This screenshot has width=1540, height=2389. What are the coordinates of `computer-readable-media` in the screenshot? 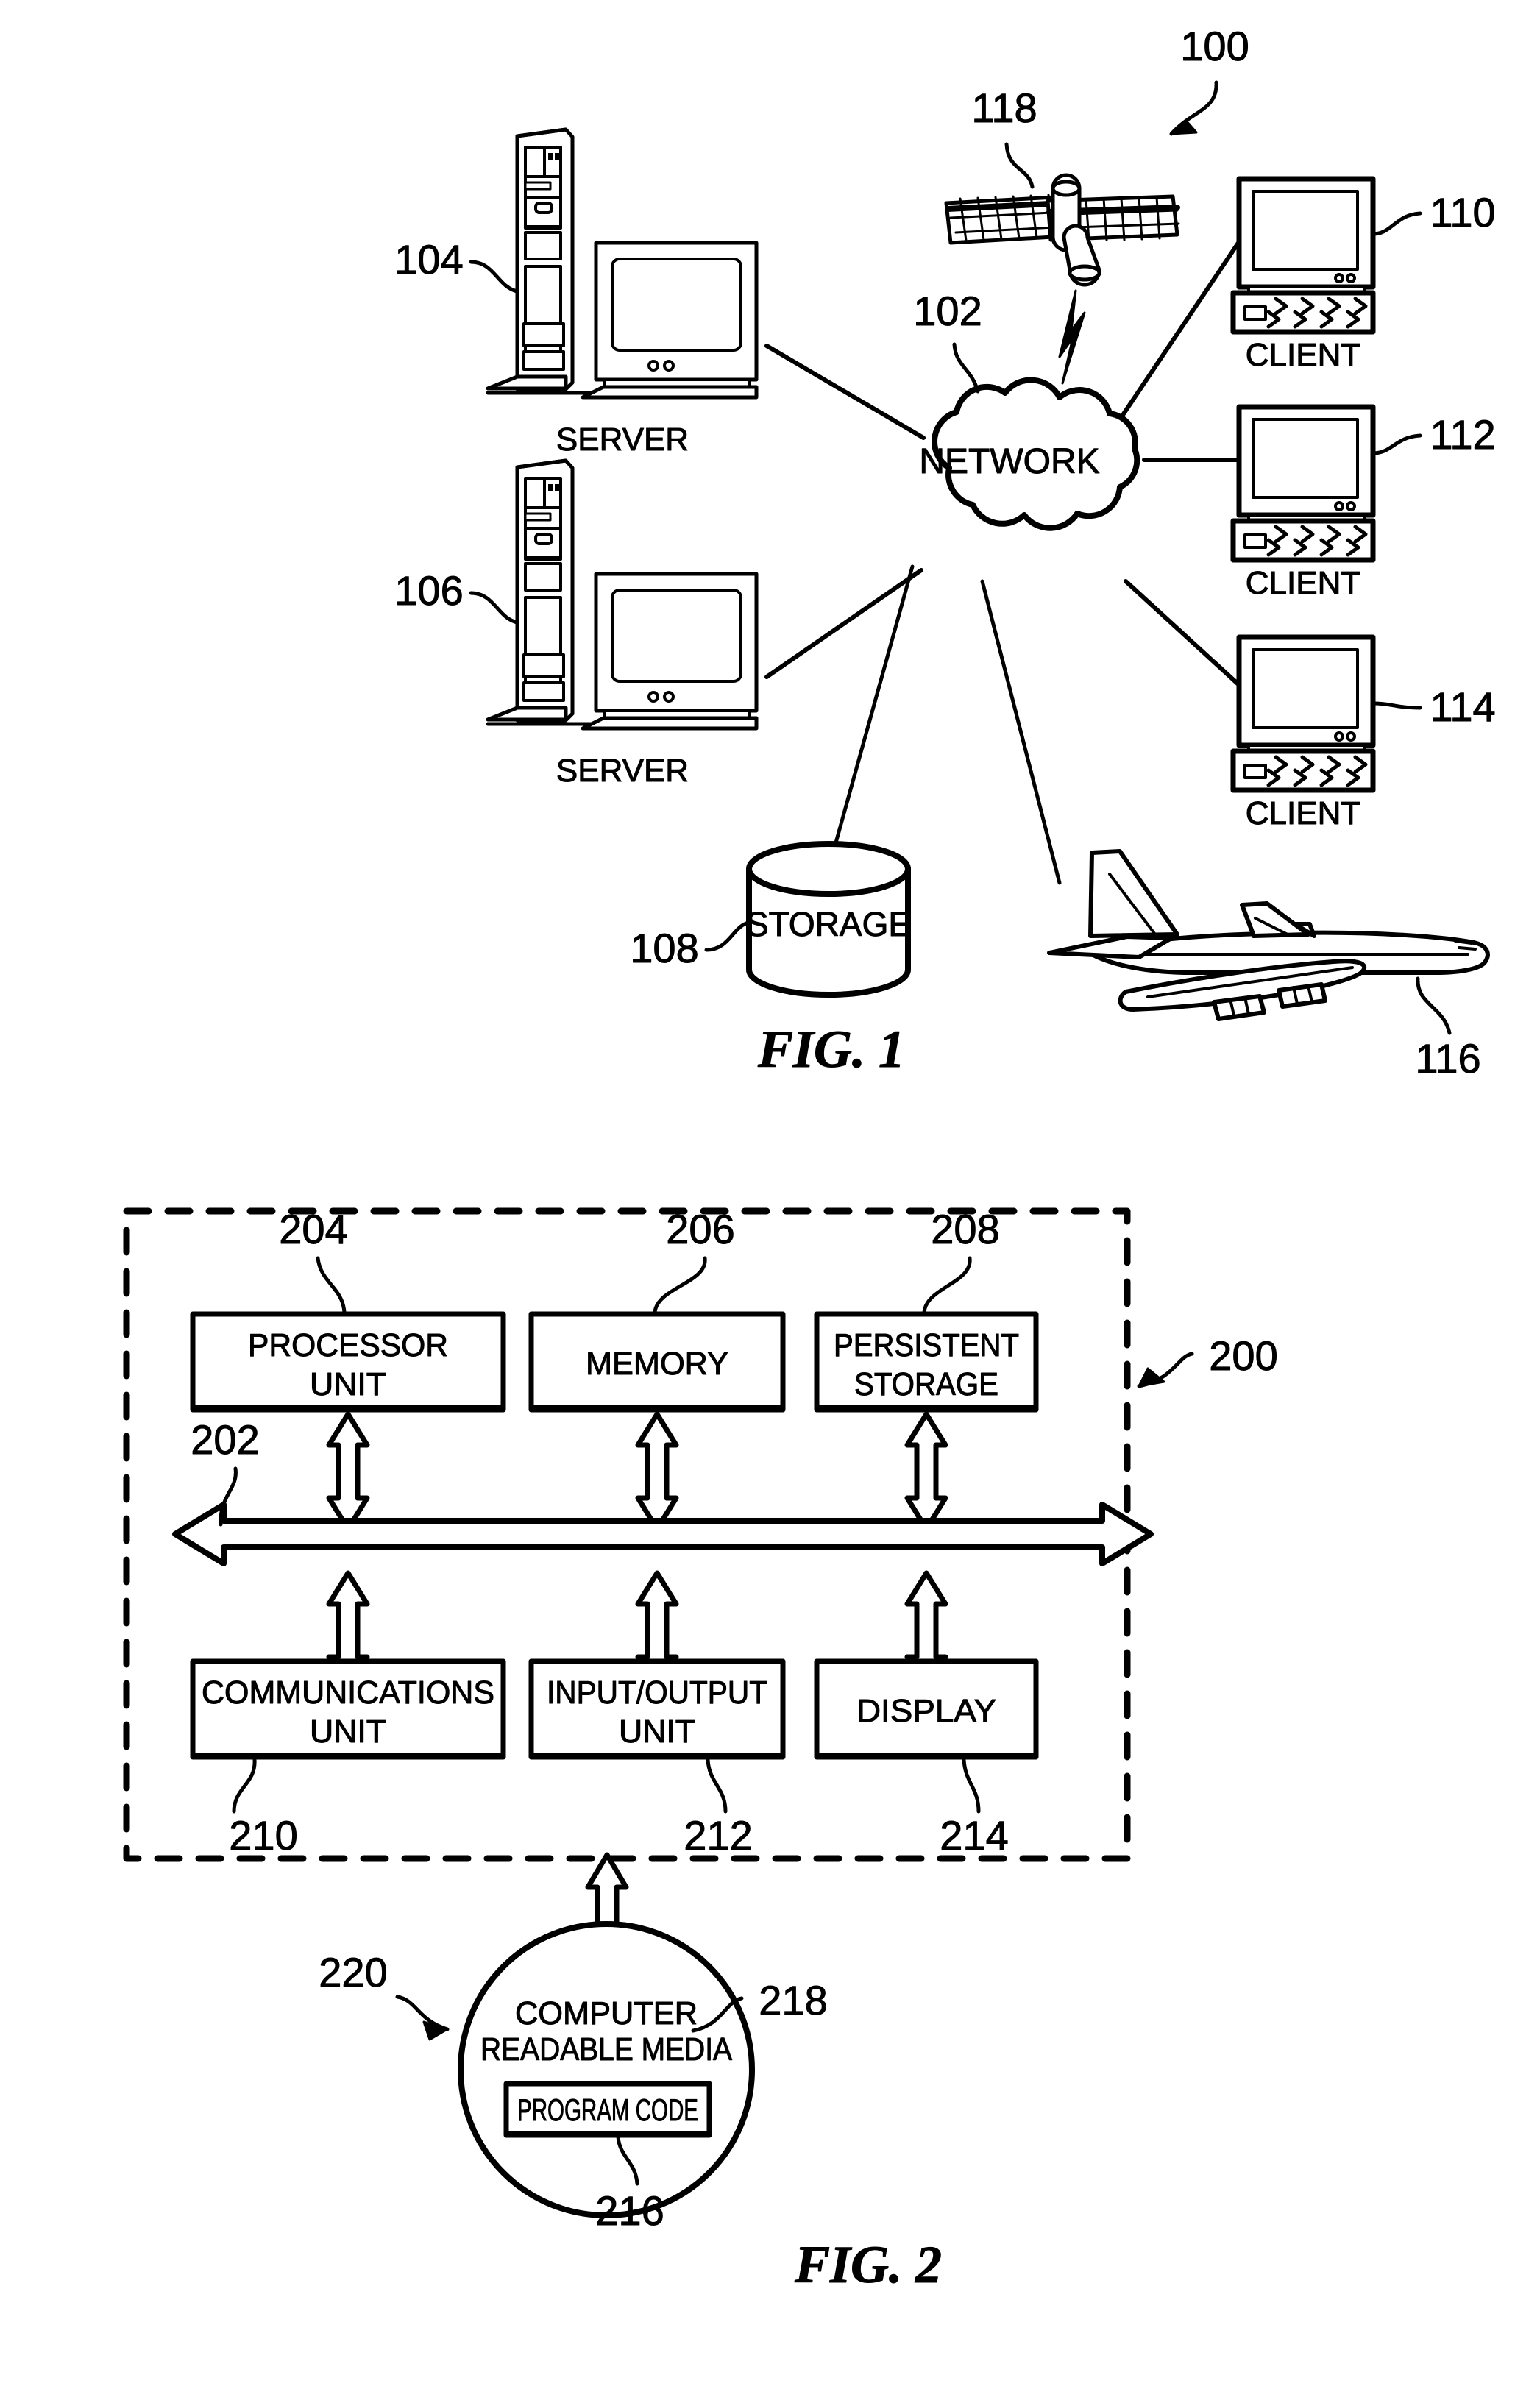 It's located at (606, 2070).